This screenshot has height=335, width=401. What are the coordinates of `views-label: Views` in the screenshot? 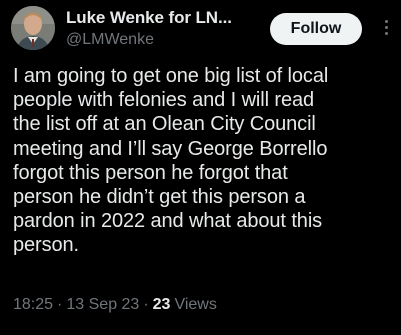 It's located at (195, 304).